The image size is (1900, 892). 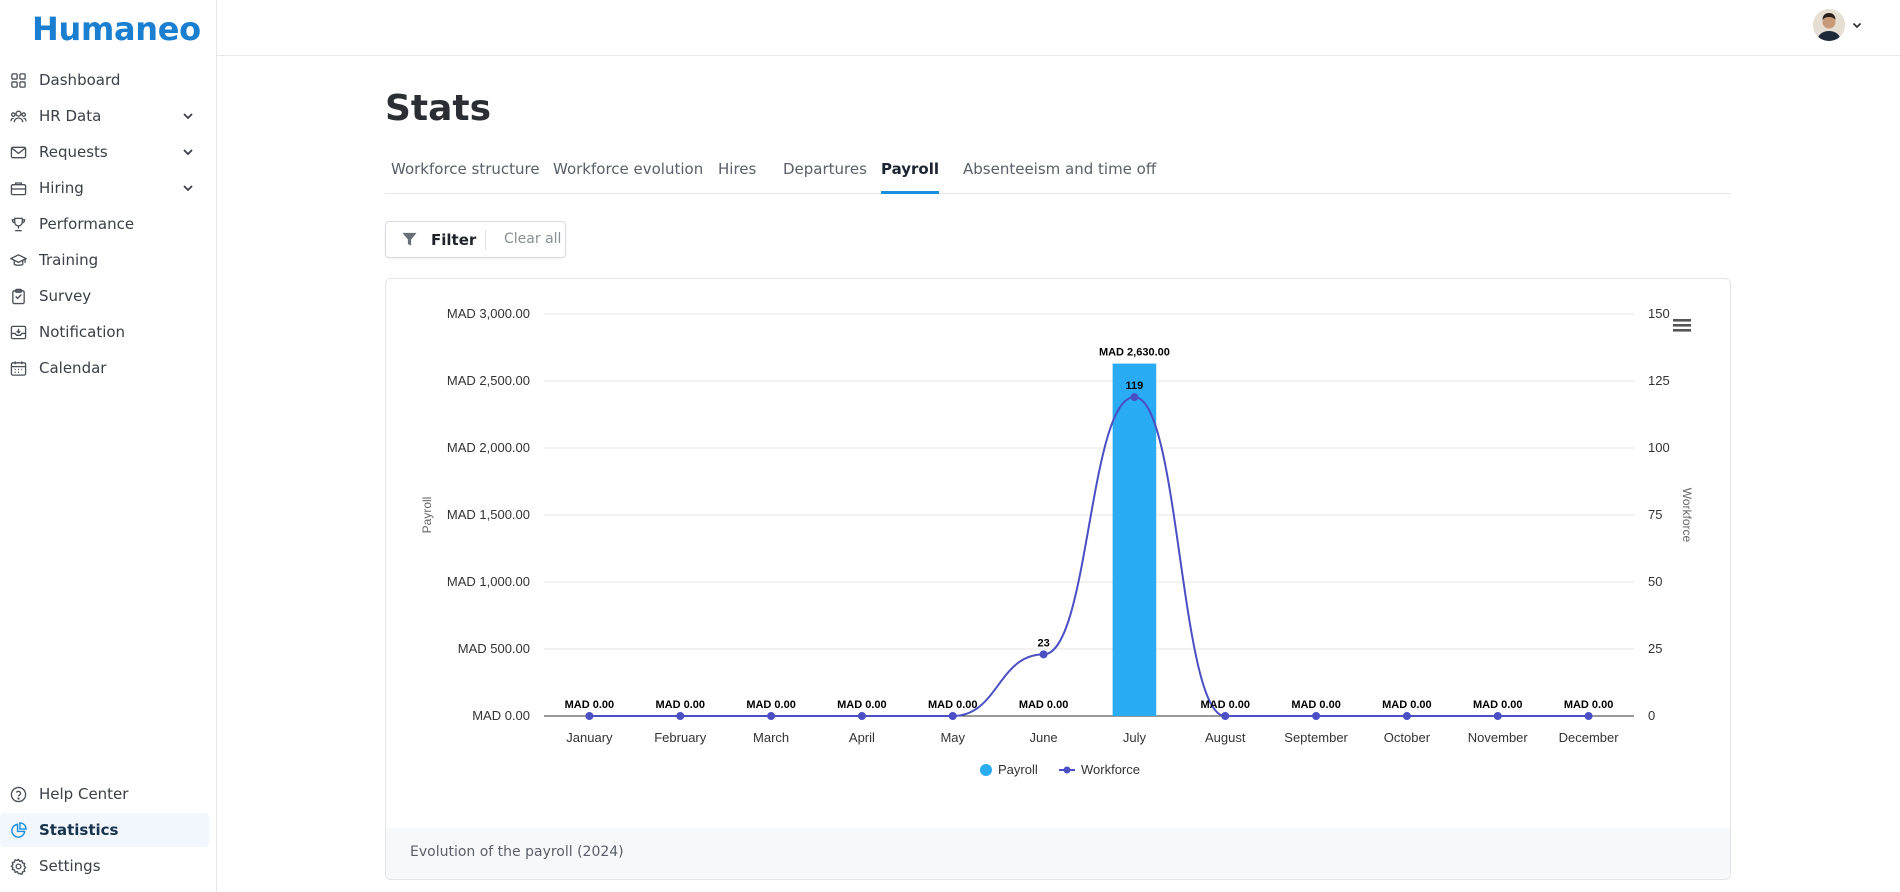 What do you see at coordinates (1589, 737) in the screenshot?
I see `x-tick-label: December` at bounding box center [1589, 737].